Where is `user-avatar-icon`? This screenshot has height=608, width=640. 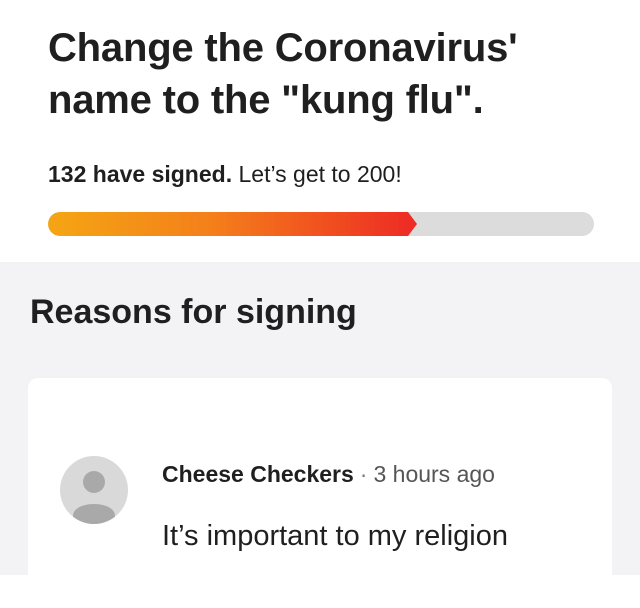 user-avatar-icon is located at coordinates (94, 490).